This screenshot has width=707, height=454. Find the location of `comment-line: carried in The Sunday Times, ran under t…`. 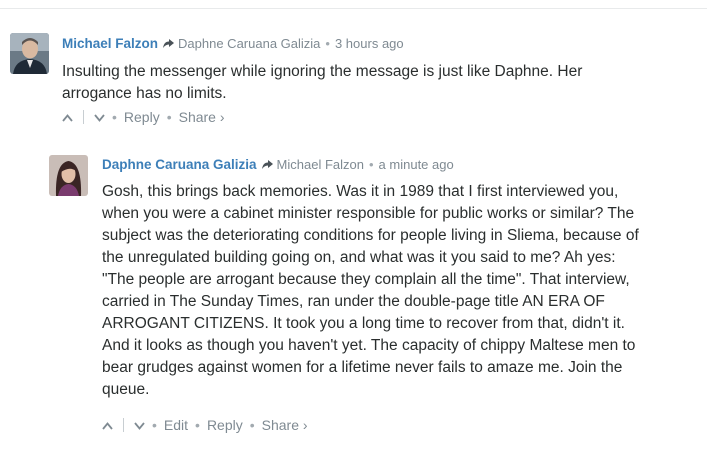

comment-line: carried in The Sunday Times, ran under t… is located at coordinates (353, 301).